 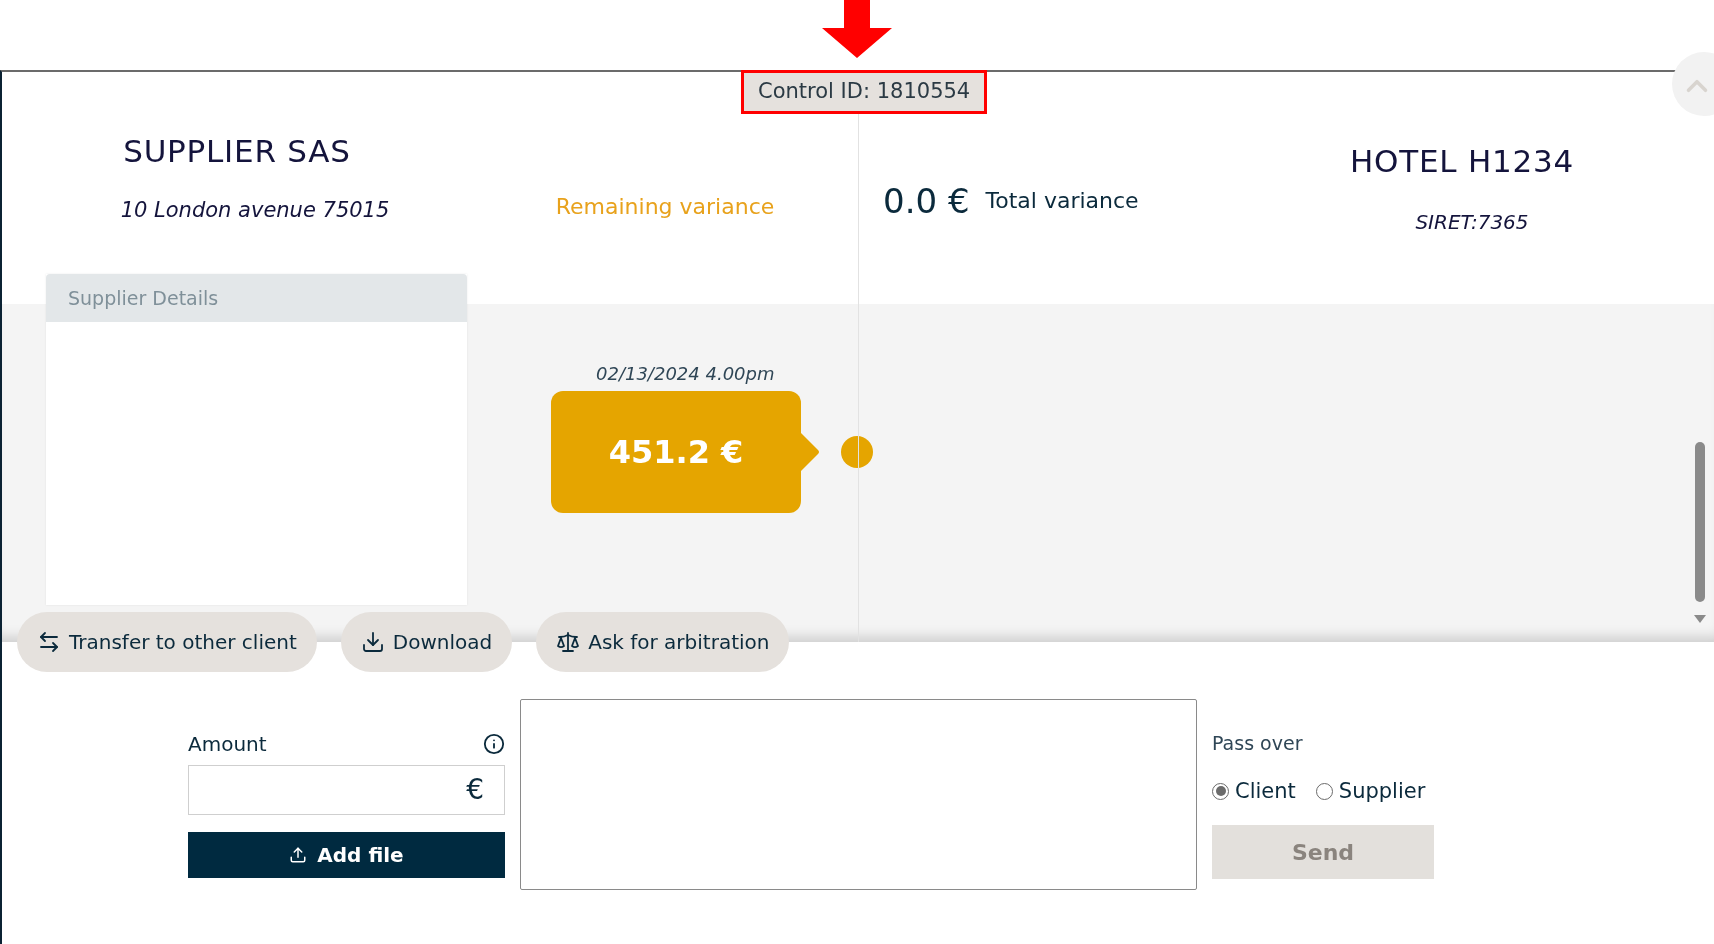 I want to click on remaining-variance-label: Remaining variance, so click(x=665, y=207).